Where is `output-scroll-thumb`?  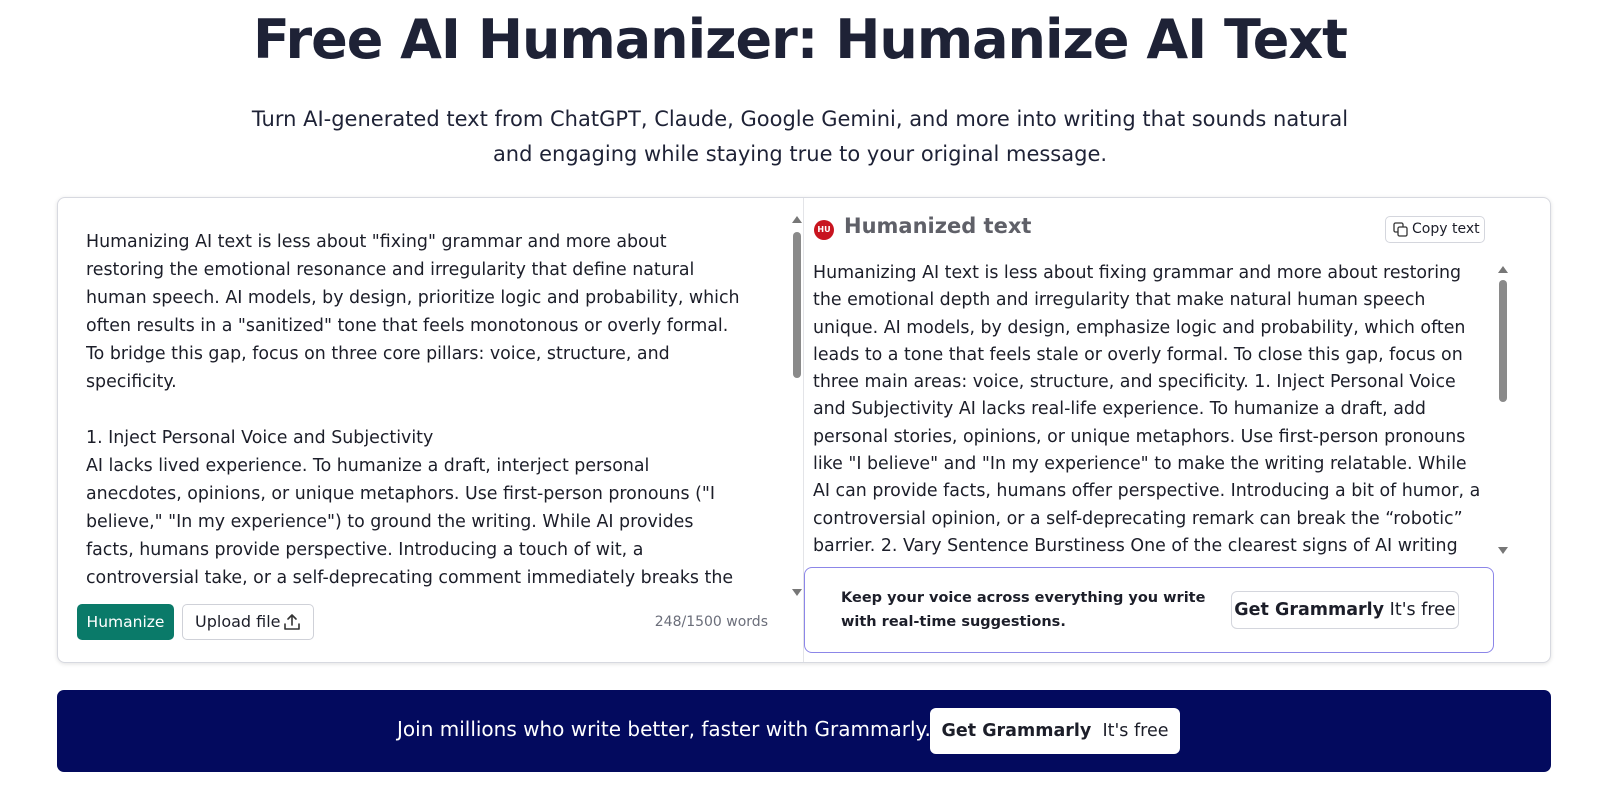
output-scroll-thumb is located at coordinates (1503, 341).